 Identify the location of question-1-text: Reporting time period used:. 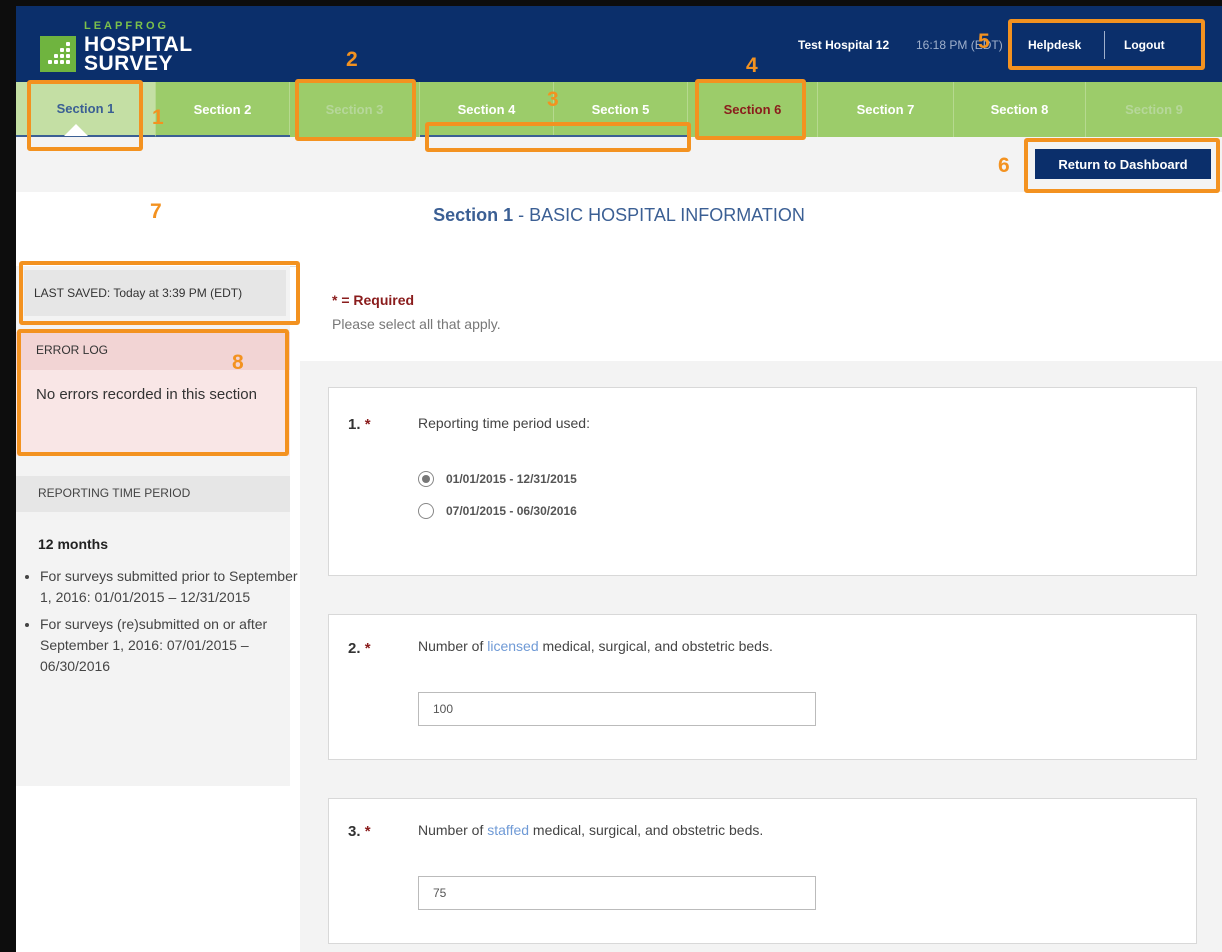
(504, 423).